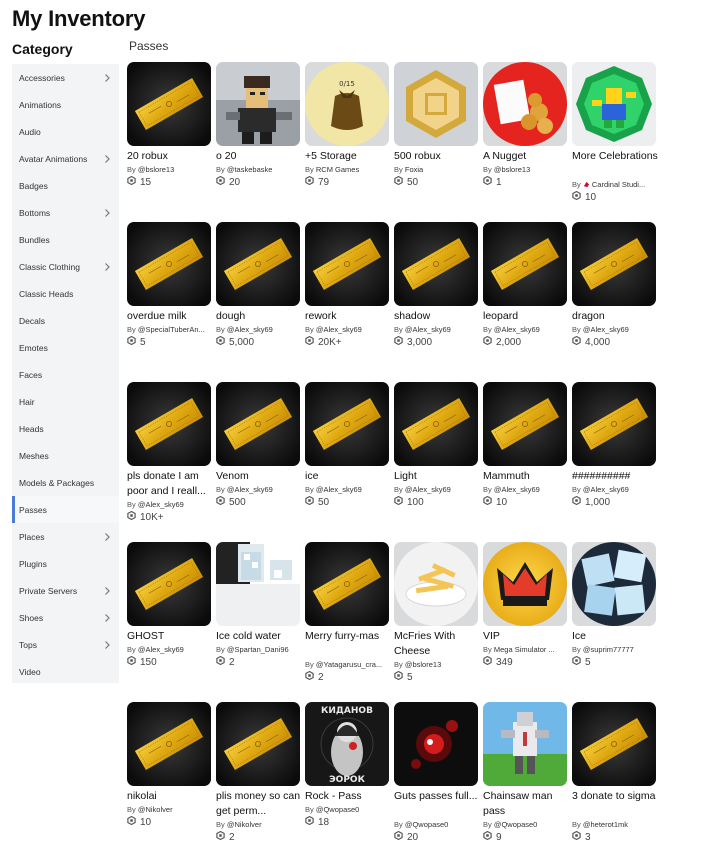 The width and height of the screenshot is (717, 856). Describe the element at coordinates (65, 671) in the screenshot. I see `sidebar-item-video: Video` at that location.